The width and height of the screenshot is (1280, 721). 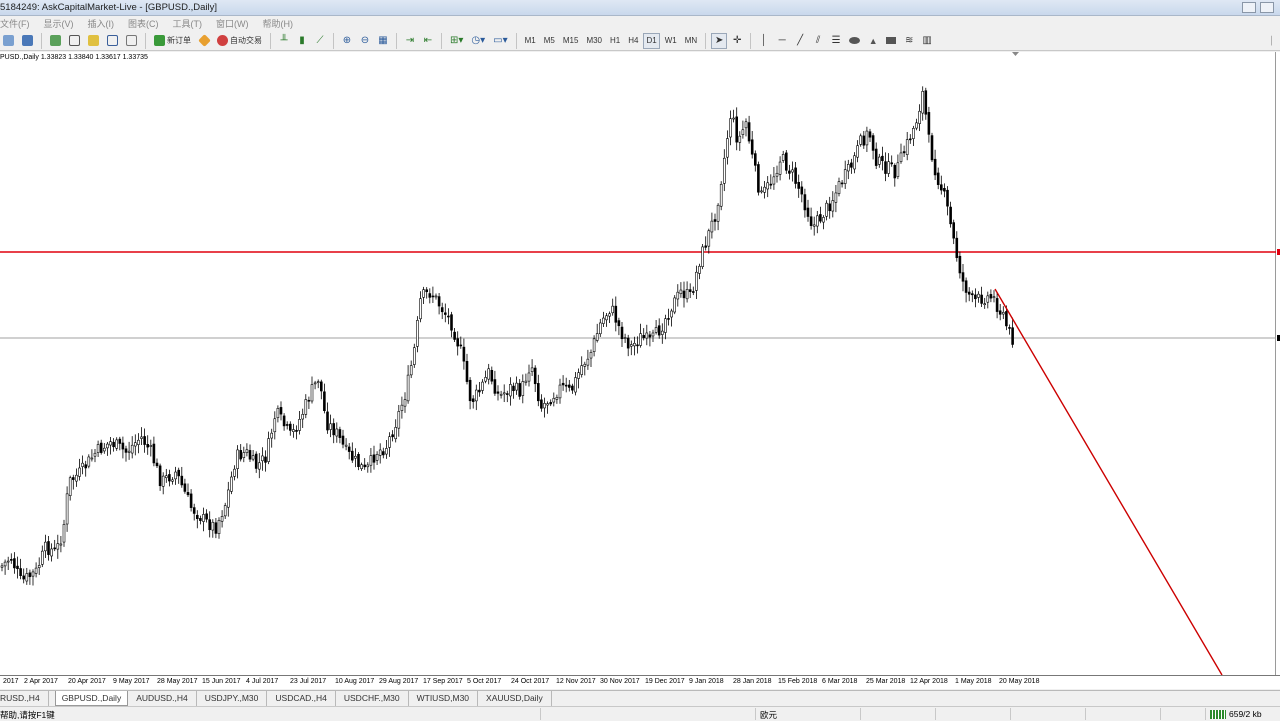 What do you see at coordinates (278, 23) in the screenshot?
I see `menu-help: 帮助(H)` at bounding box center [278, 23].